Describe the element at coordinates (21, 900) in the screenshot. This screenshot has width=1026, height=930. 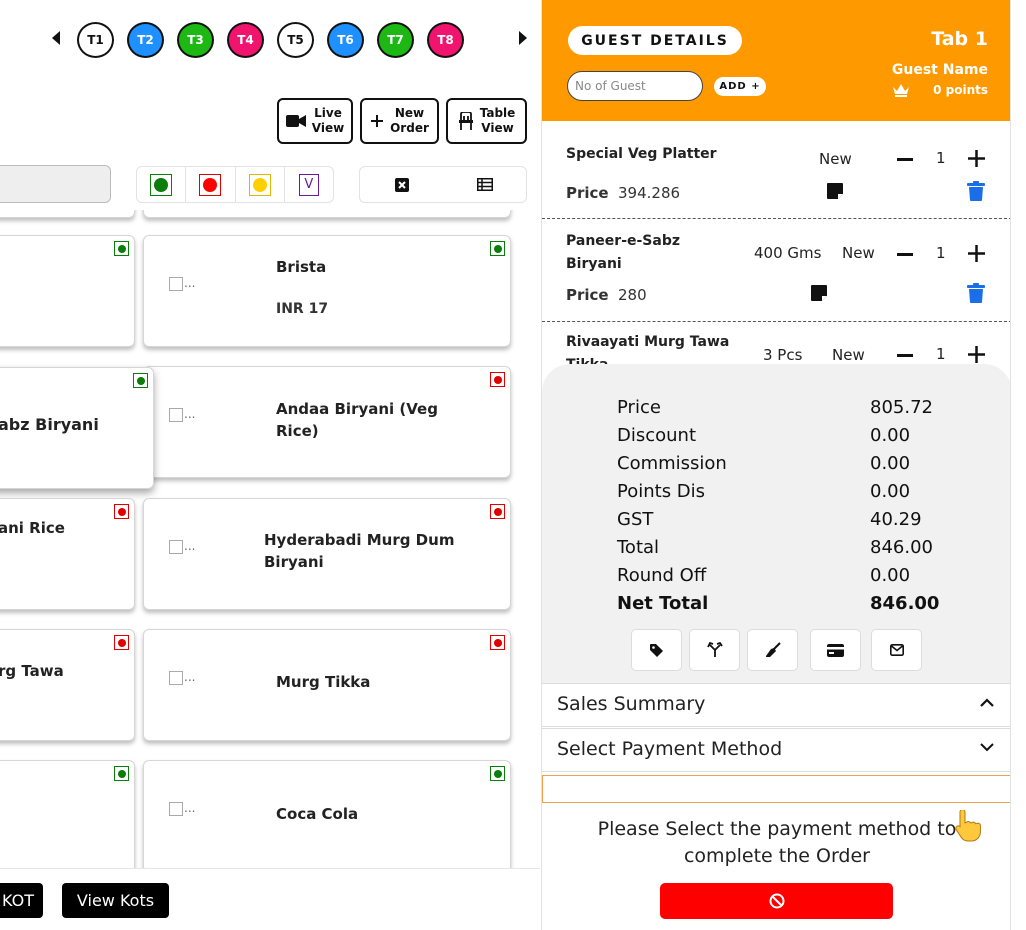
I see `kot-button: KOT` at that location.